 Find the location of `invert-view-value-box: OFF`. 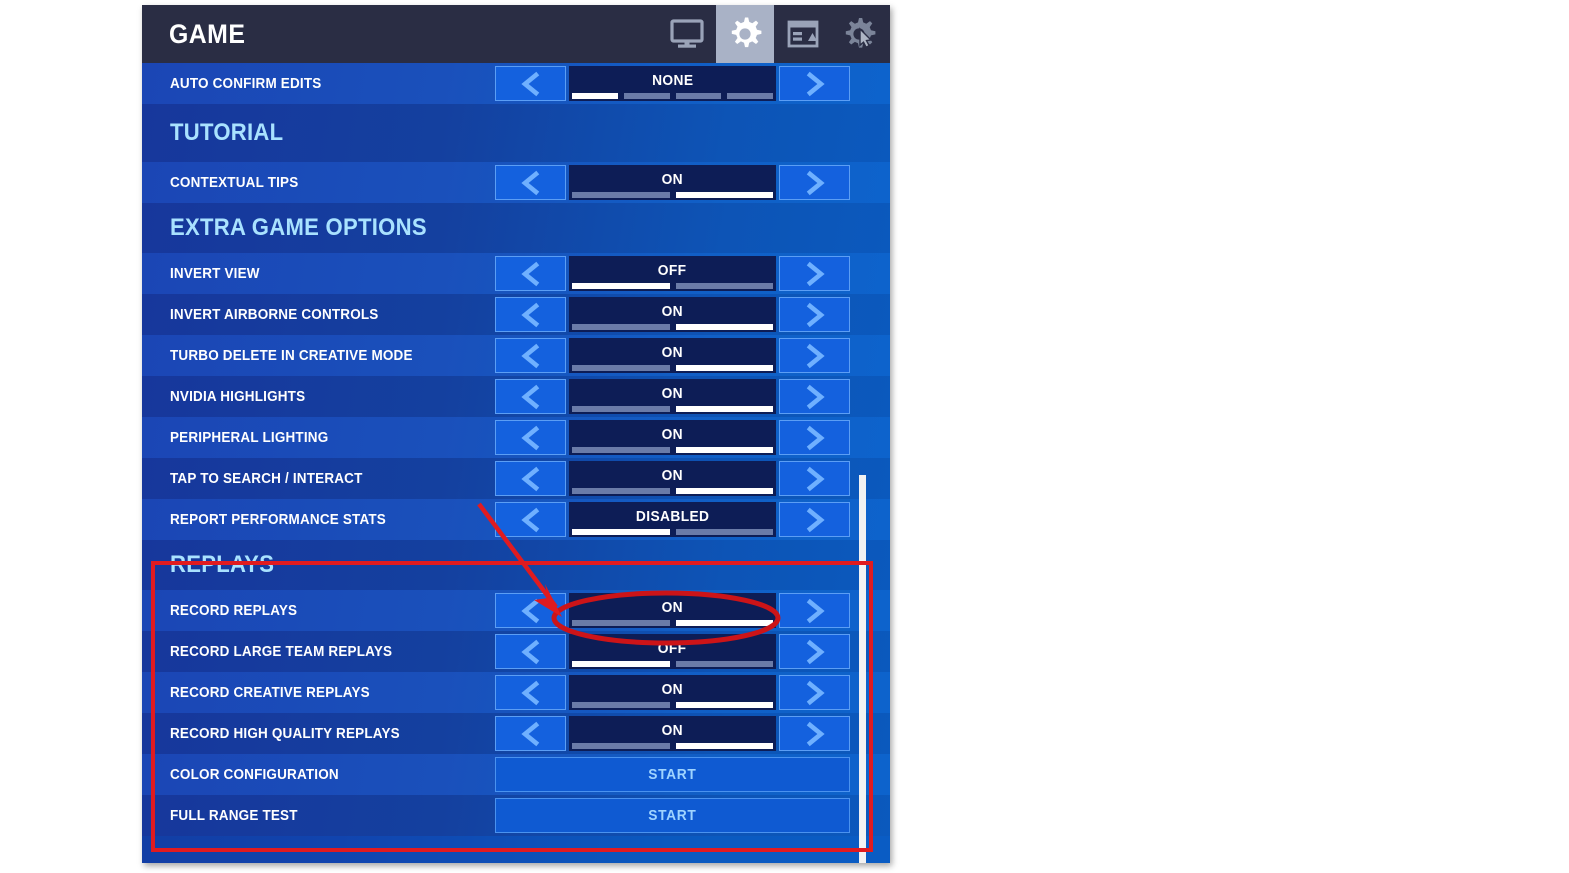

invert-view-value-box: OFF is located at coordinates (672, 273).